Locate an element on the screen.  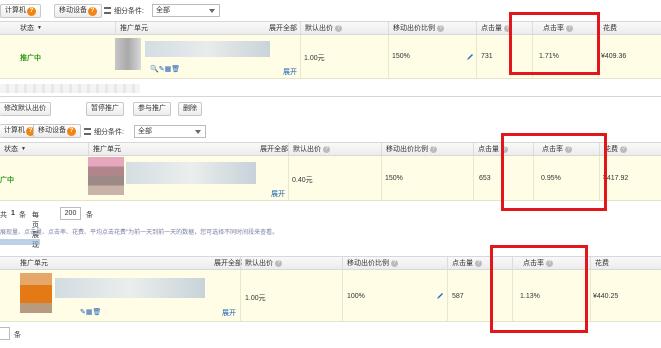
pause-button: 暂停推广 is located at coordinates (105, 109).